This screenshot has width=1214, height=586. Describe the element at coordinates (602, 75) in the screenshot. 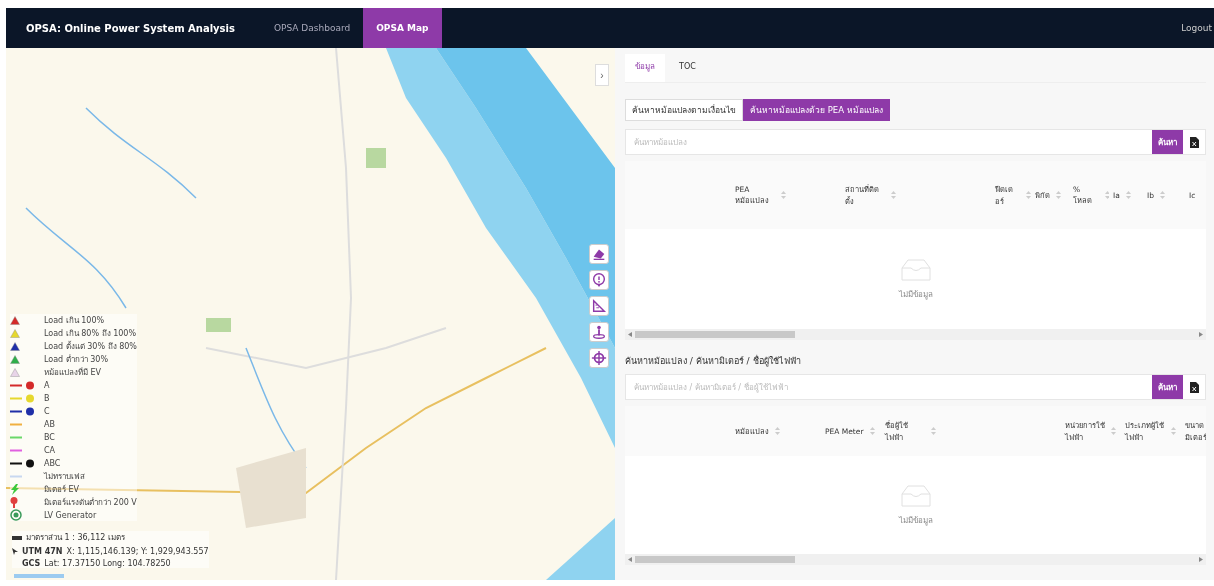

I see `collapse-button: ›` at that location.